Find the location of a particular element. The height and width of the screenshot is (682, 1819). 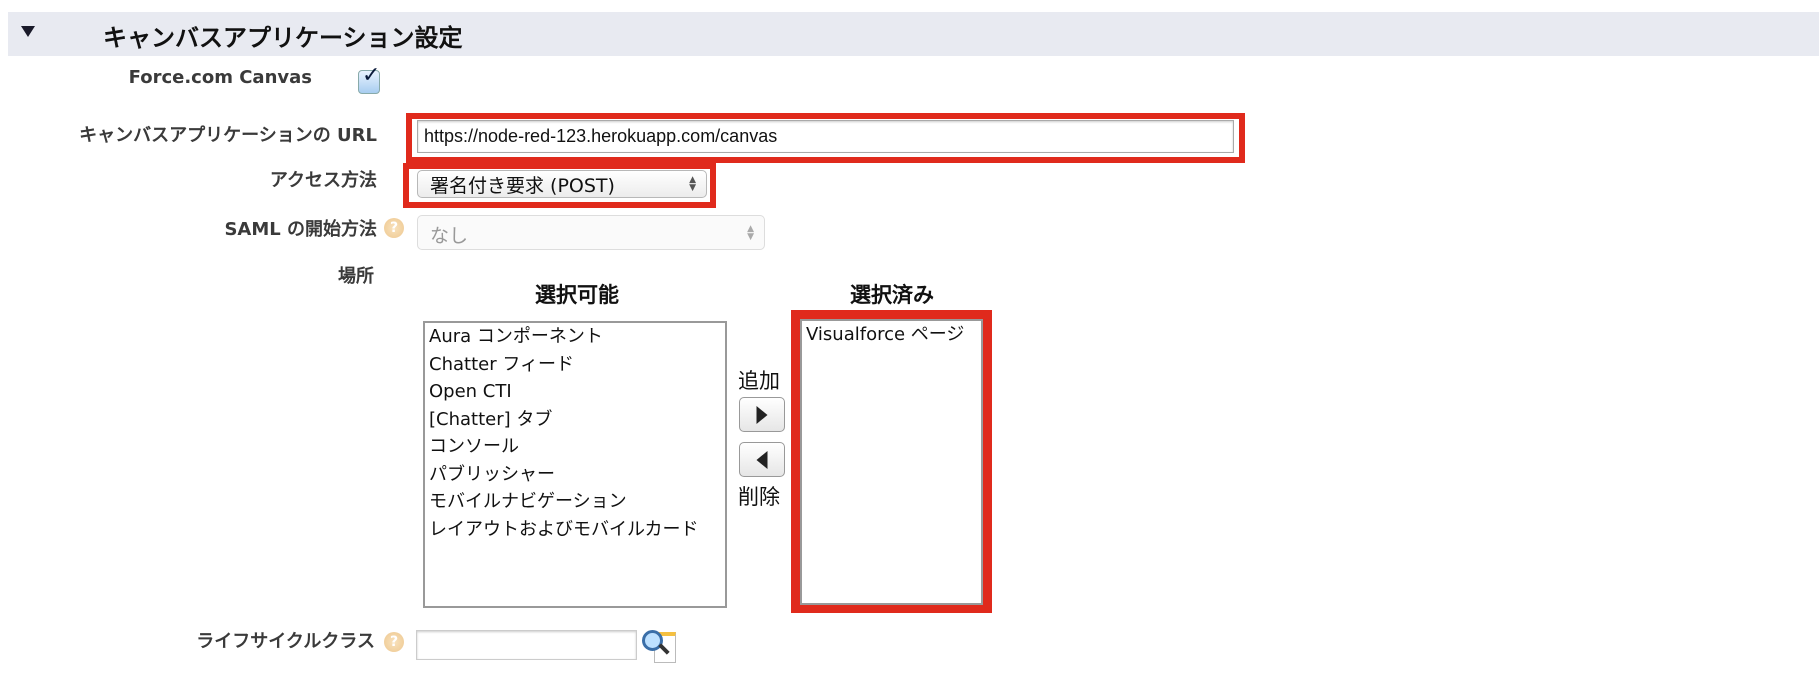

list-item: モバイルナビゲーション is located at coordinates (575, 502).